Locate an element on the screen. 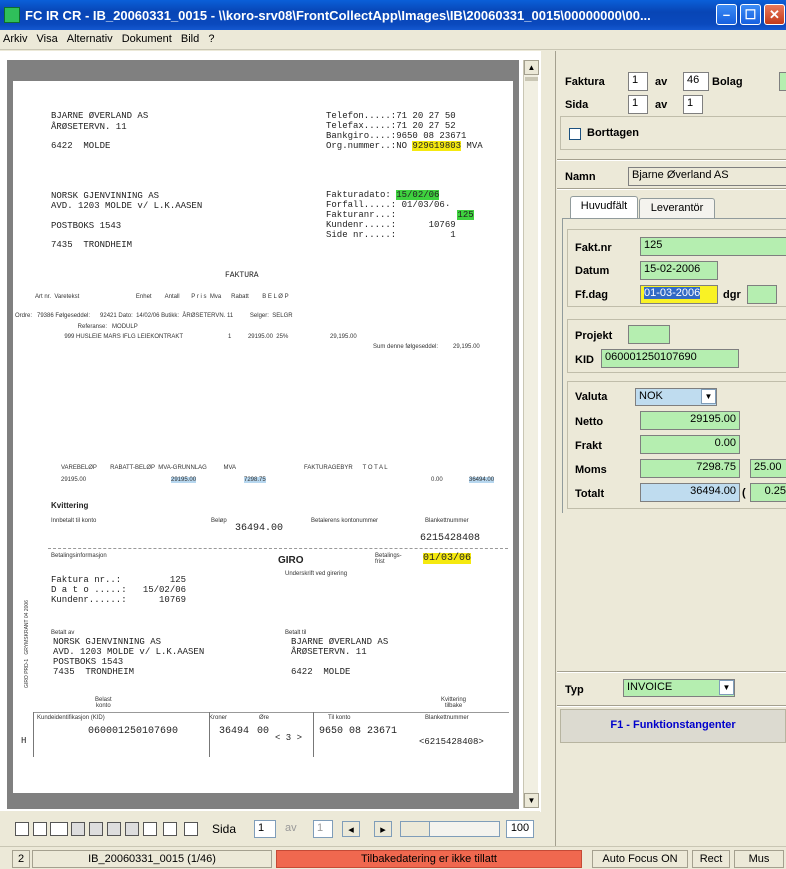 The width and height of the screenshot is (786, 869). valuta-dropdown-icon: ▼ is located at coordinates (708, 396).